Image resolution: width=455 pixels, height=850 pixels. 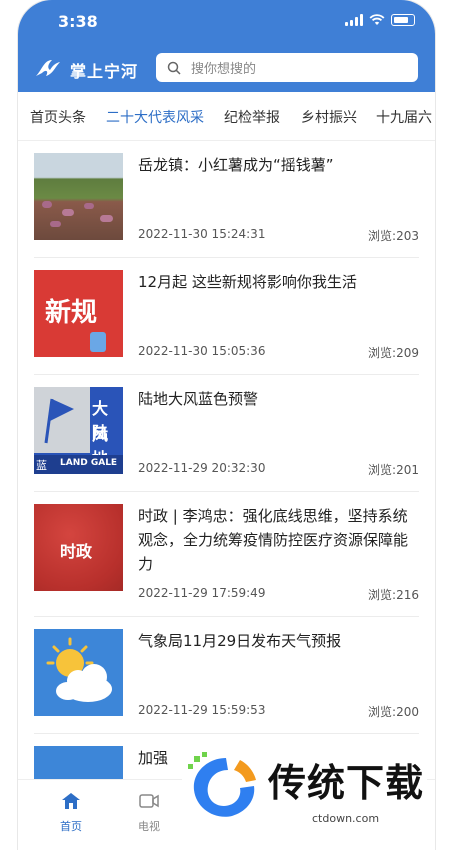 I want to click on article-date: 2022-11-29 20:32:30, so click(x=202, y=468).